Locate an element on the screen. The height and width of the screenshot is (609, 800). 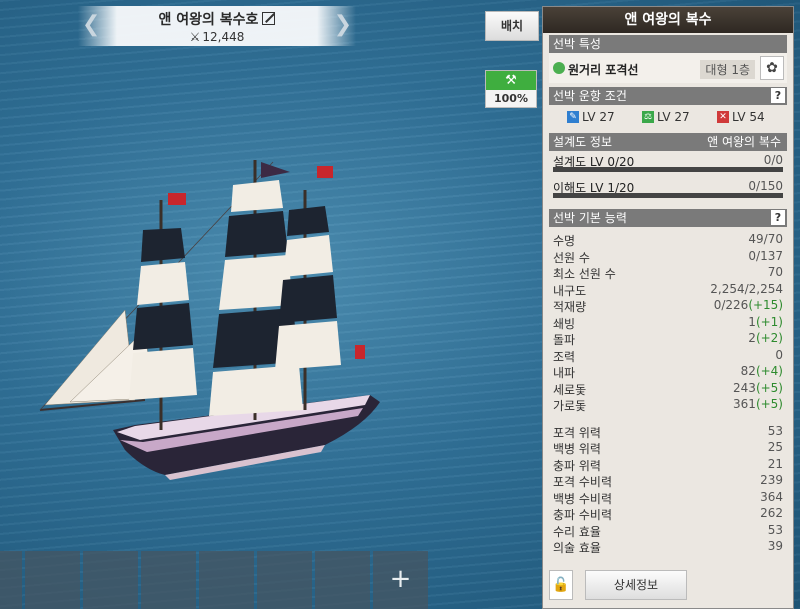
panel-title: 앤 여왕의 복수 is located at coordinates (668, 20).